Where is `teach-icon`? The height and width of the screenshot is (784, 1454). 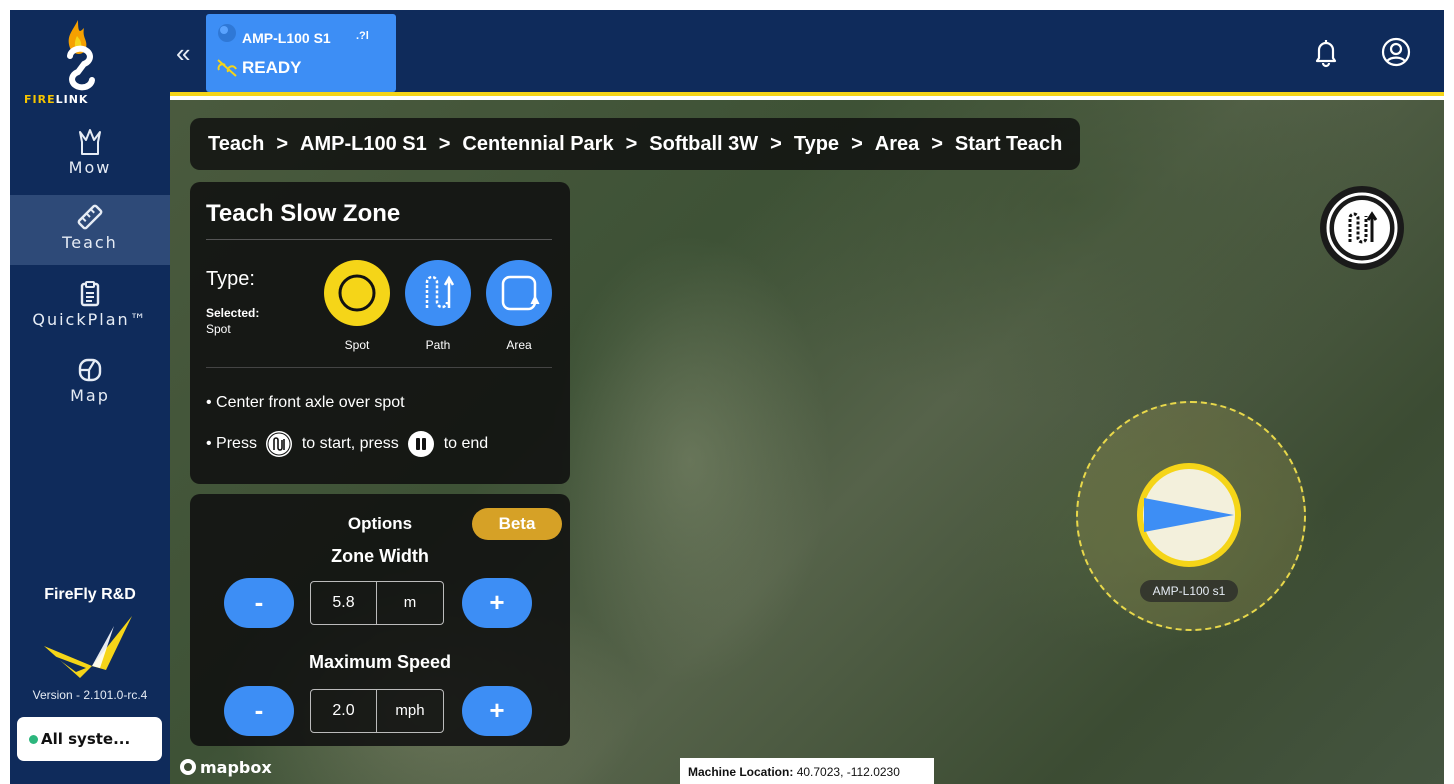 teach-icon is located at coordinates (90, 217).